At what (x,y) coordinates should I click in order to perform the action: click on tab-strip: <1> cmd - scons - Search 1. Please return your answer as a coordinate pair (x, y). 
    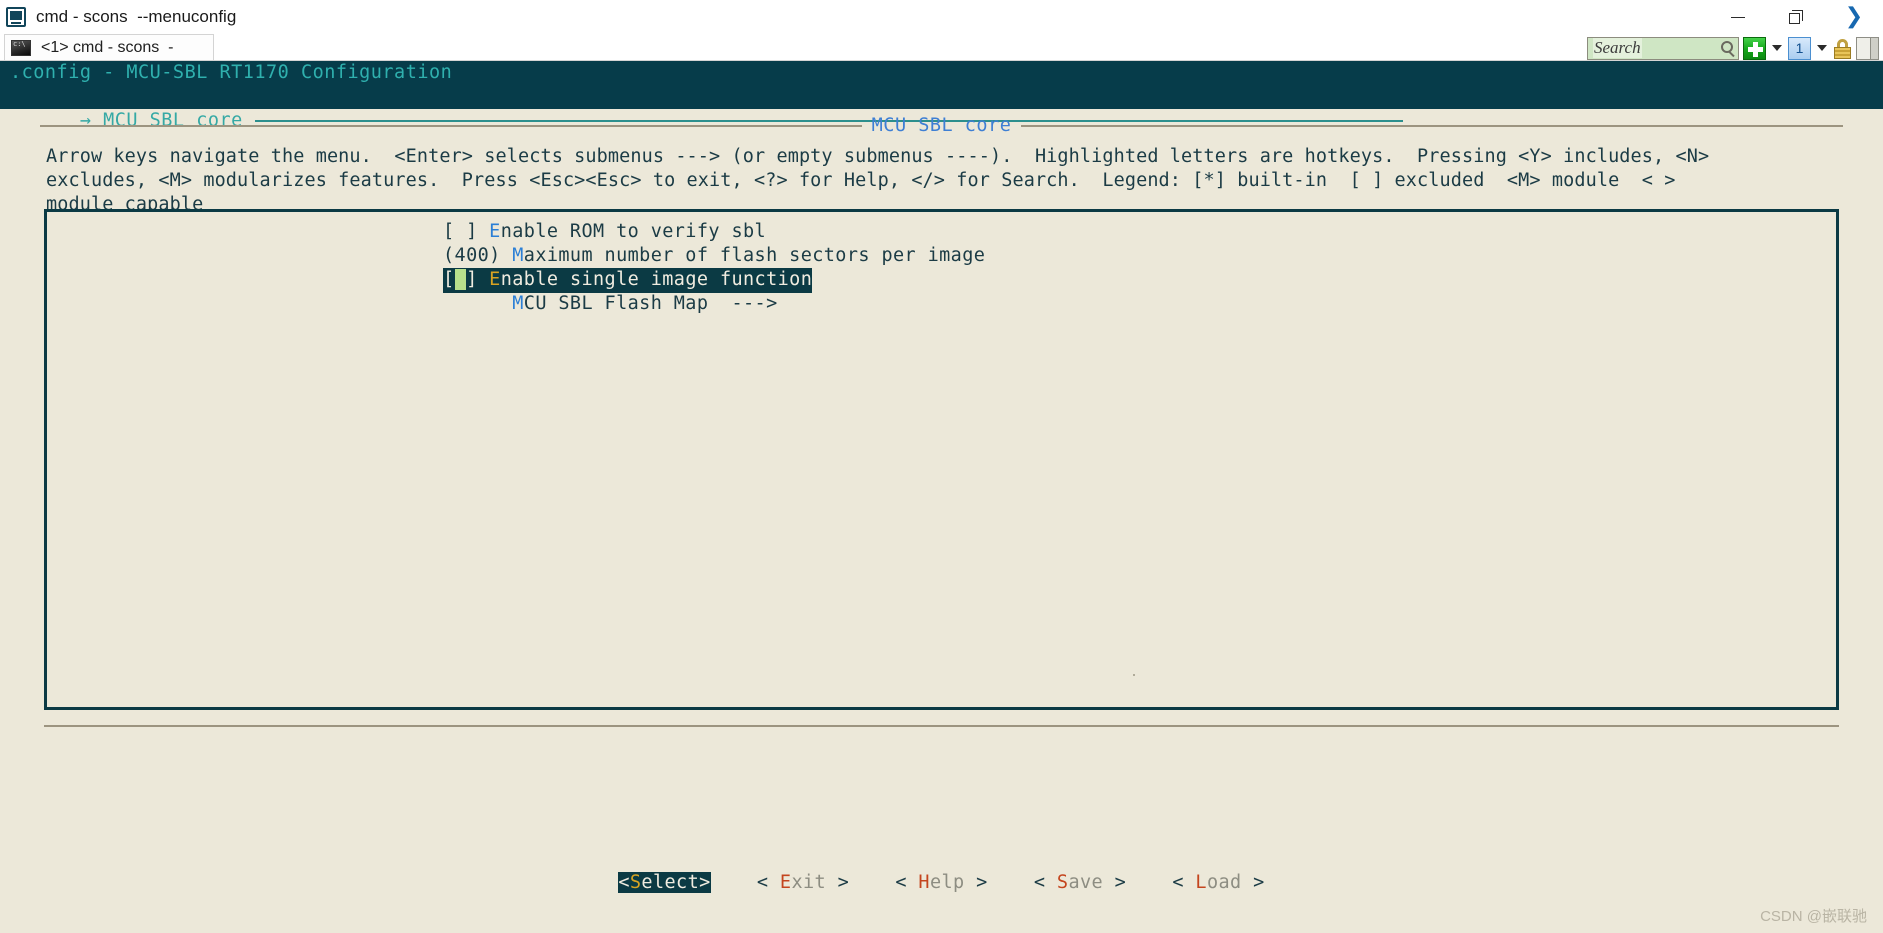
    Looking at the image, I should click on (941, 47).